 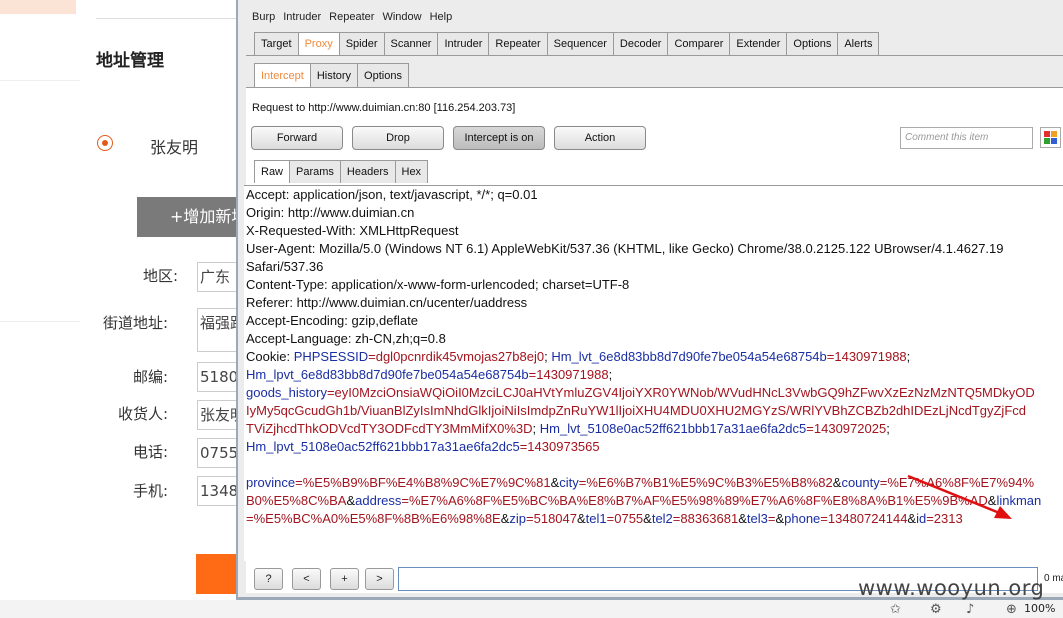 What do you see at coordinates (463, 43) in the screenshot?
I see `tab-intruder: Intruder` at bounding box center [463, 43].